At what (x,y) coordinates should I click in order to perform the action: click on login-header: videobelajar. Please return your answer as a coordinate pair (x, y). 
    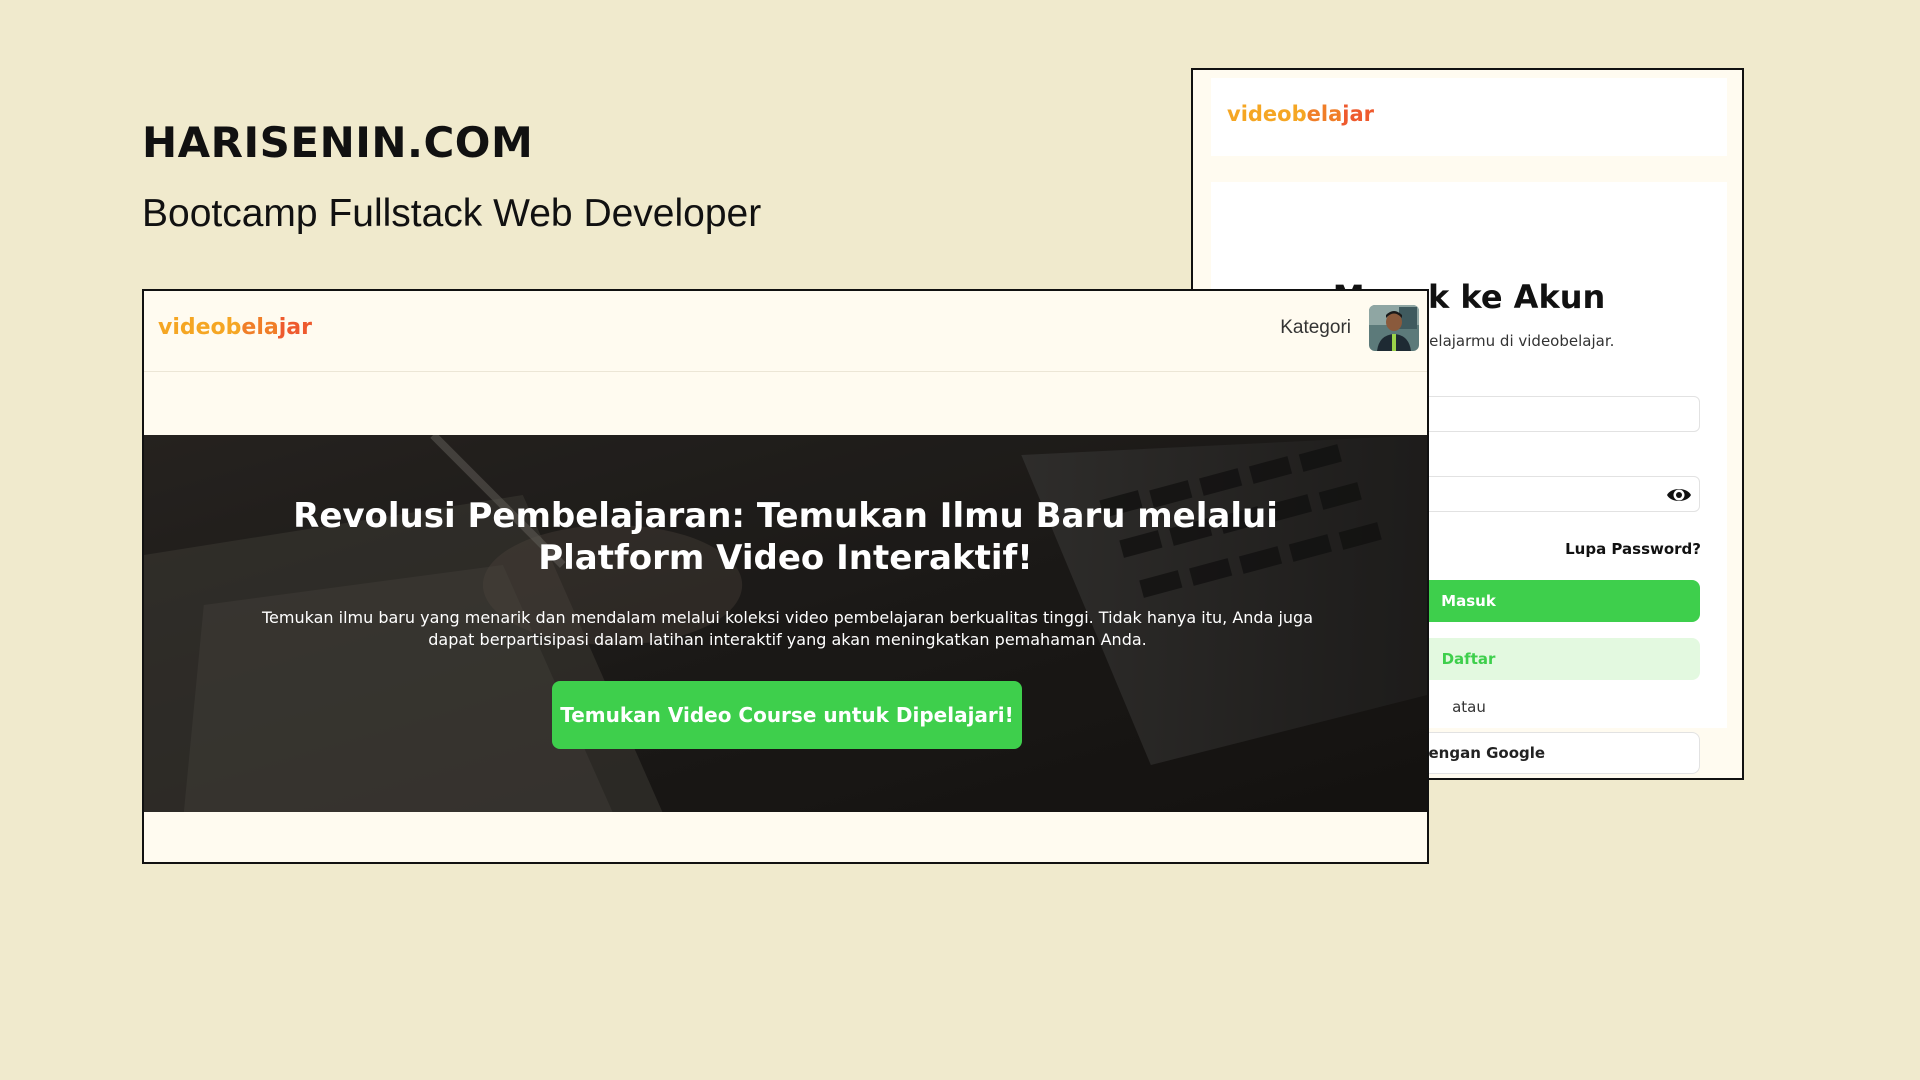
    Looking at the image, I should click on (1469, 117).